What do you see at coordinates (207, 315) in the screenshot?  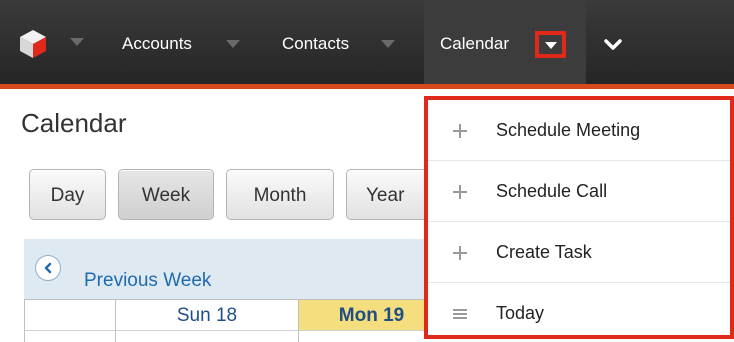 I see `day-header-sun: Sun 18` at bounding box center [207, 315].